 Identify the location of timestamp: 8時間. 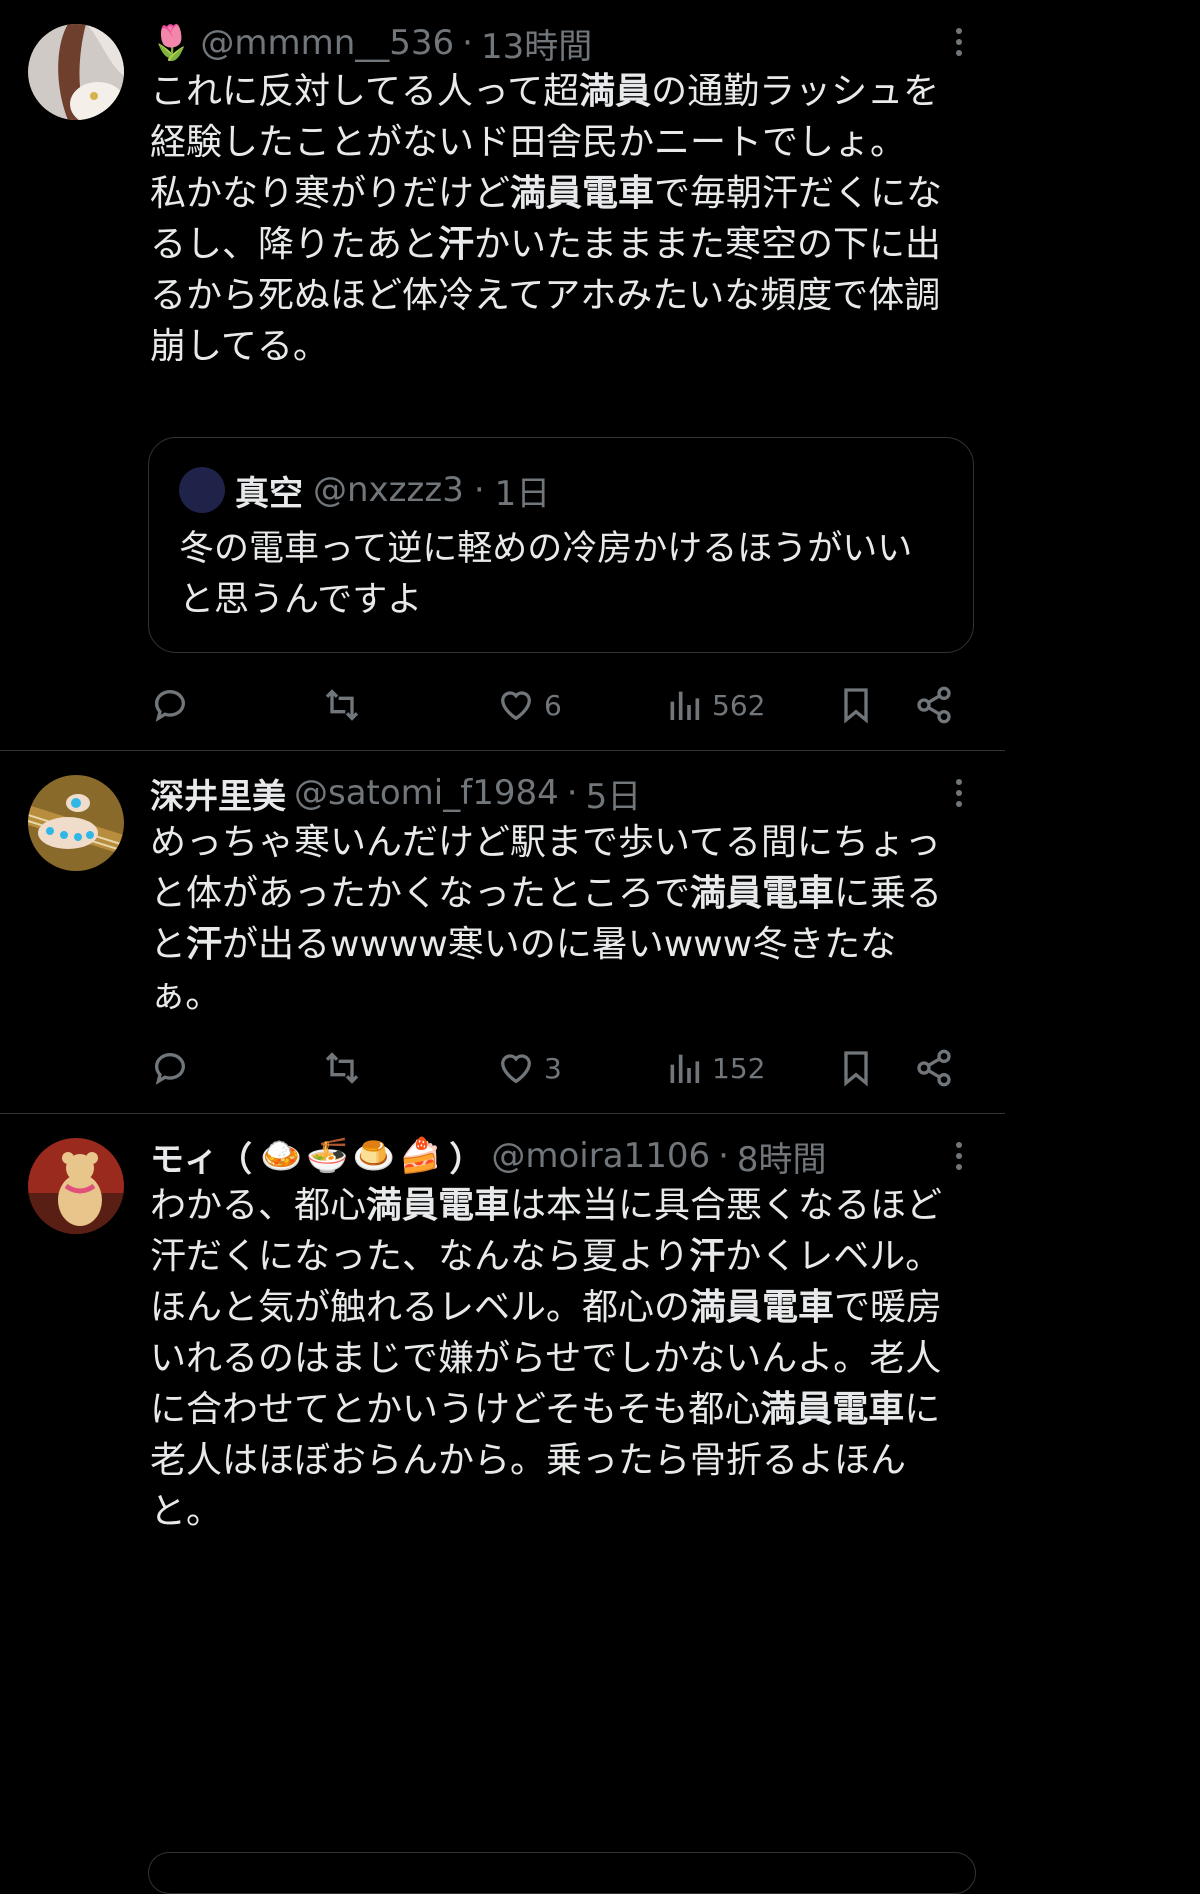
(782, 1156).